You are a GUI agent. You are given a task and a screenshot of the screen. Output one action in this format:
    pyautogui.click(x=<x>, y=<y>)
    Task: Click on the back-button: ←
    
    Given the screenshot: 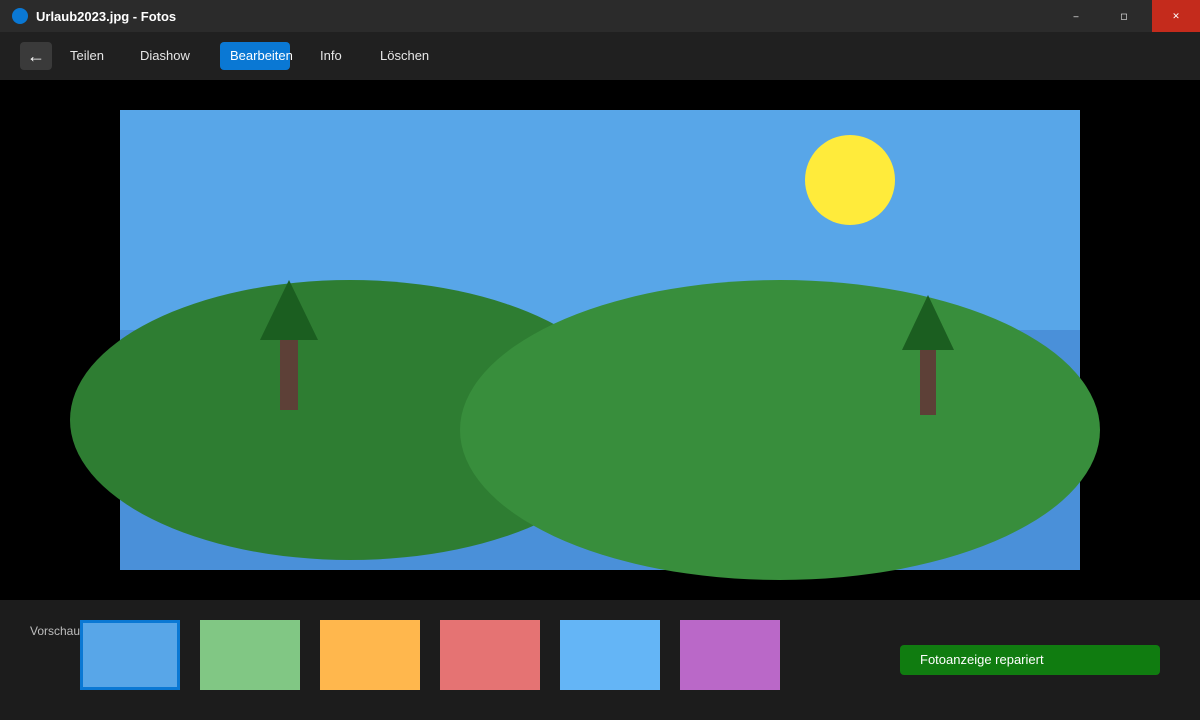 What is the action you would take?
    pyautogui.click(x=36, y=56)
    